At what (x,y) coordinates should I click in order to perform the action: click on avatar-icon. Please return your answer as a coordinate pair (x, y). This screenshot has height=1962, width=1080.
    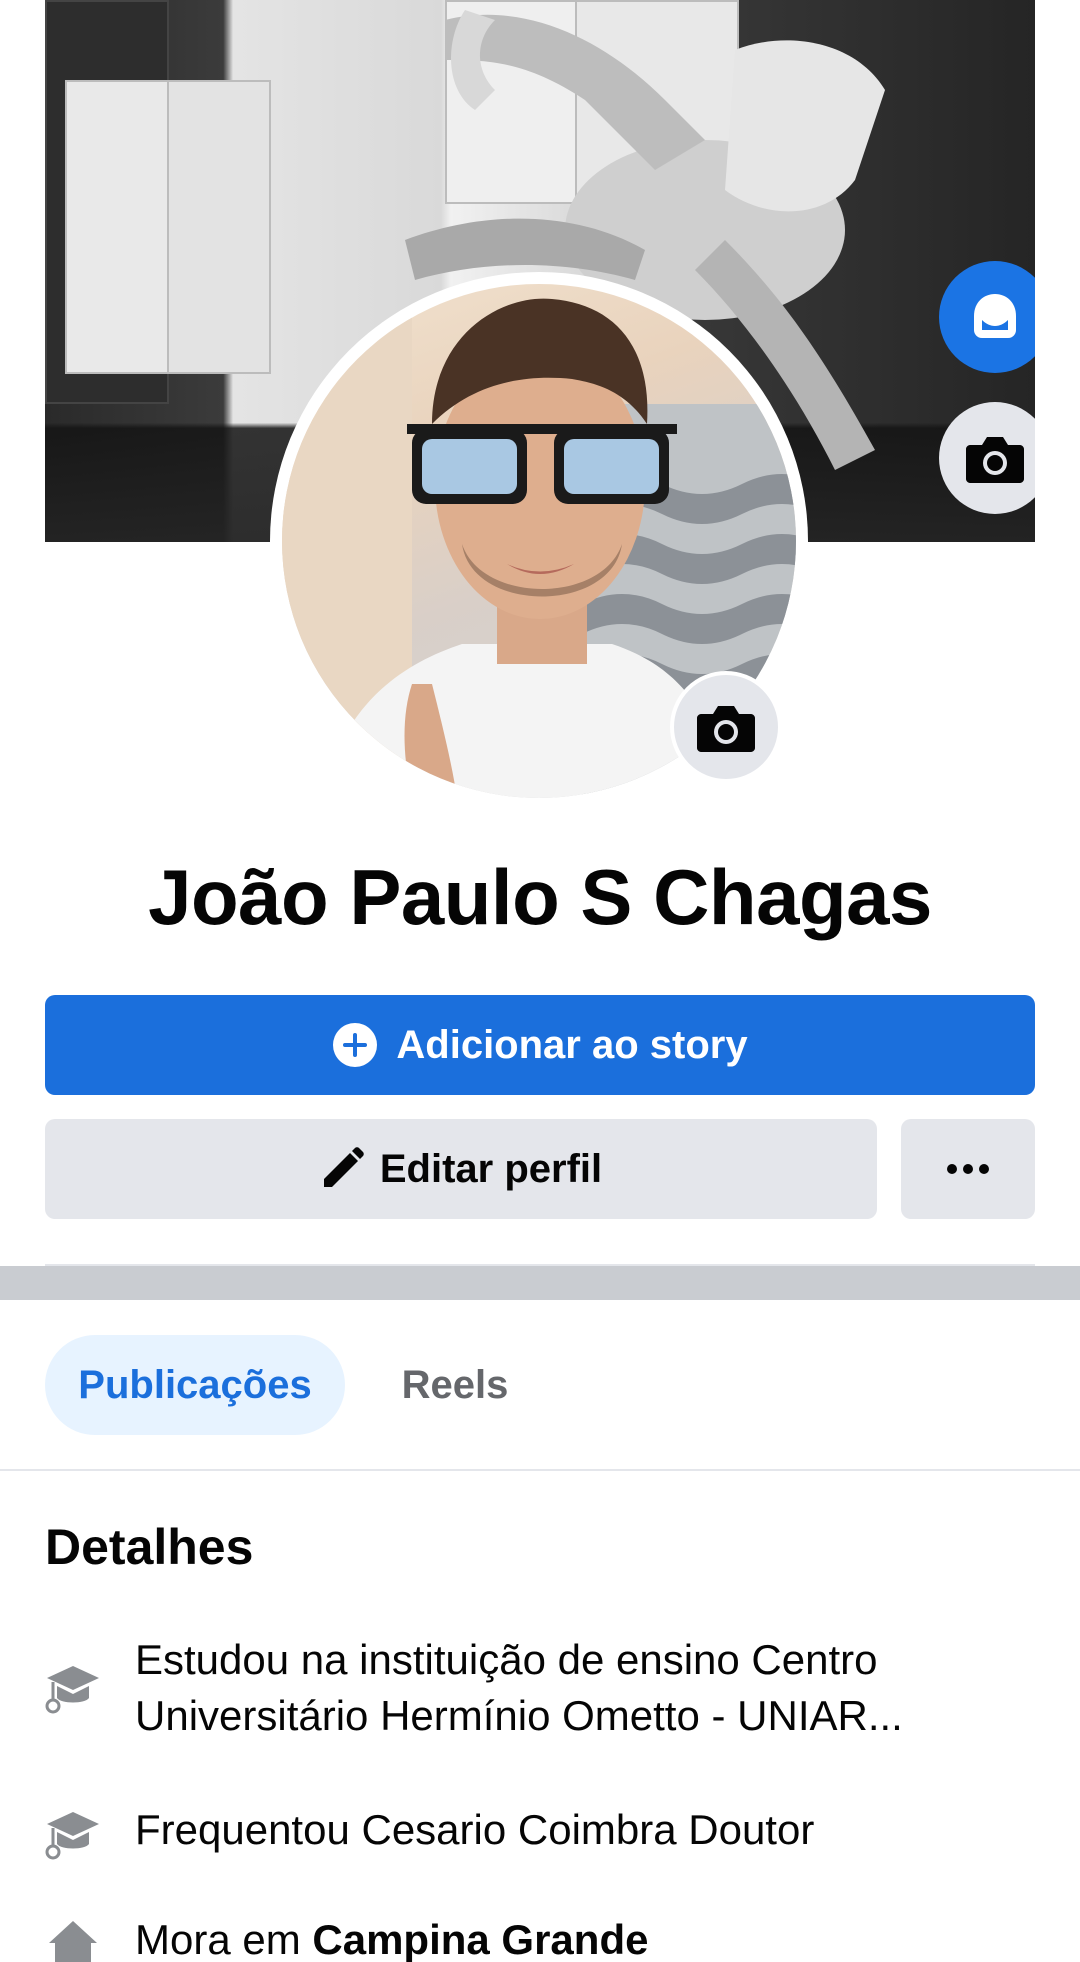
    Looking at the image, I should click on (995, 316).